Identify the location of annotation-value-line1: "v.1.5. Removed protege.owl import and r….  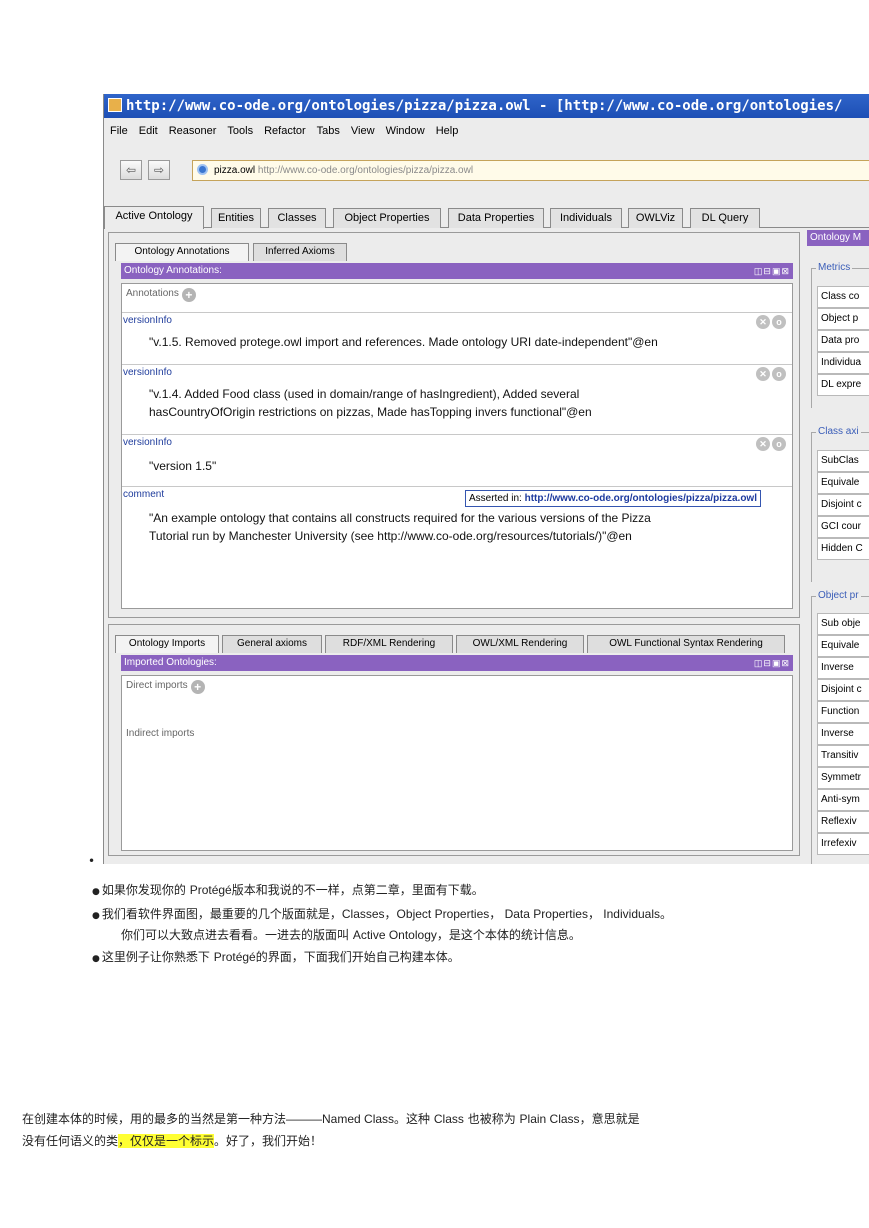
(403, 342).